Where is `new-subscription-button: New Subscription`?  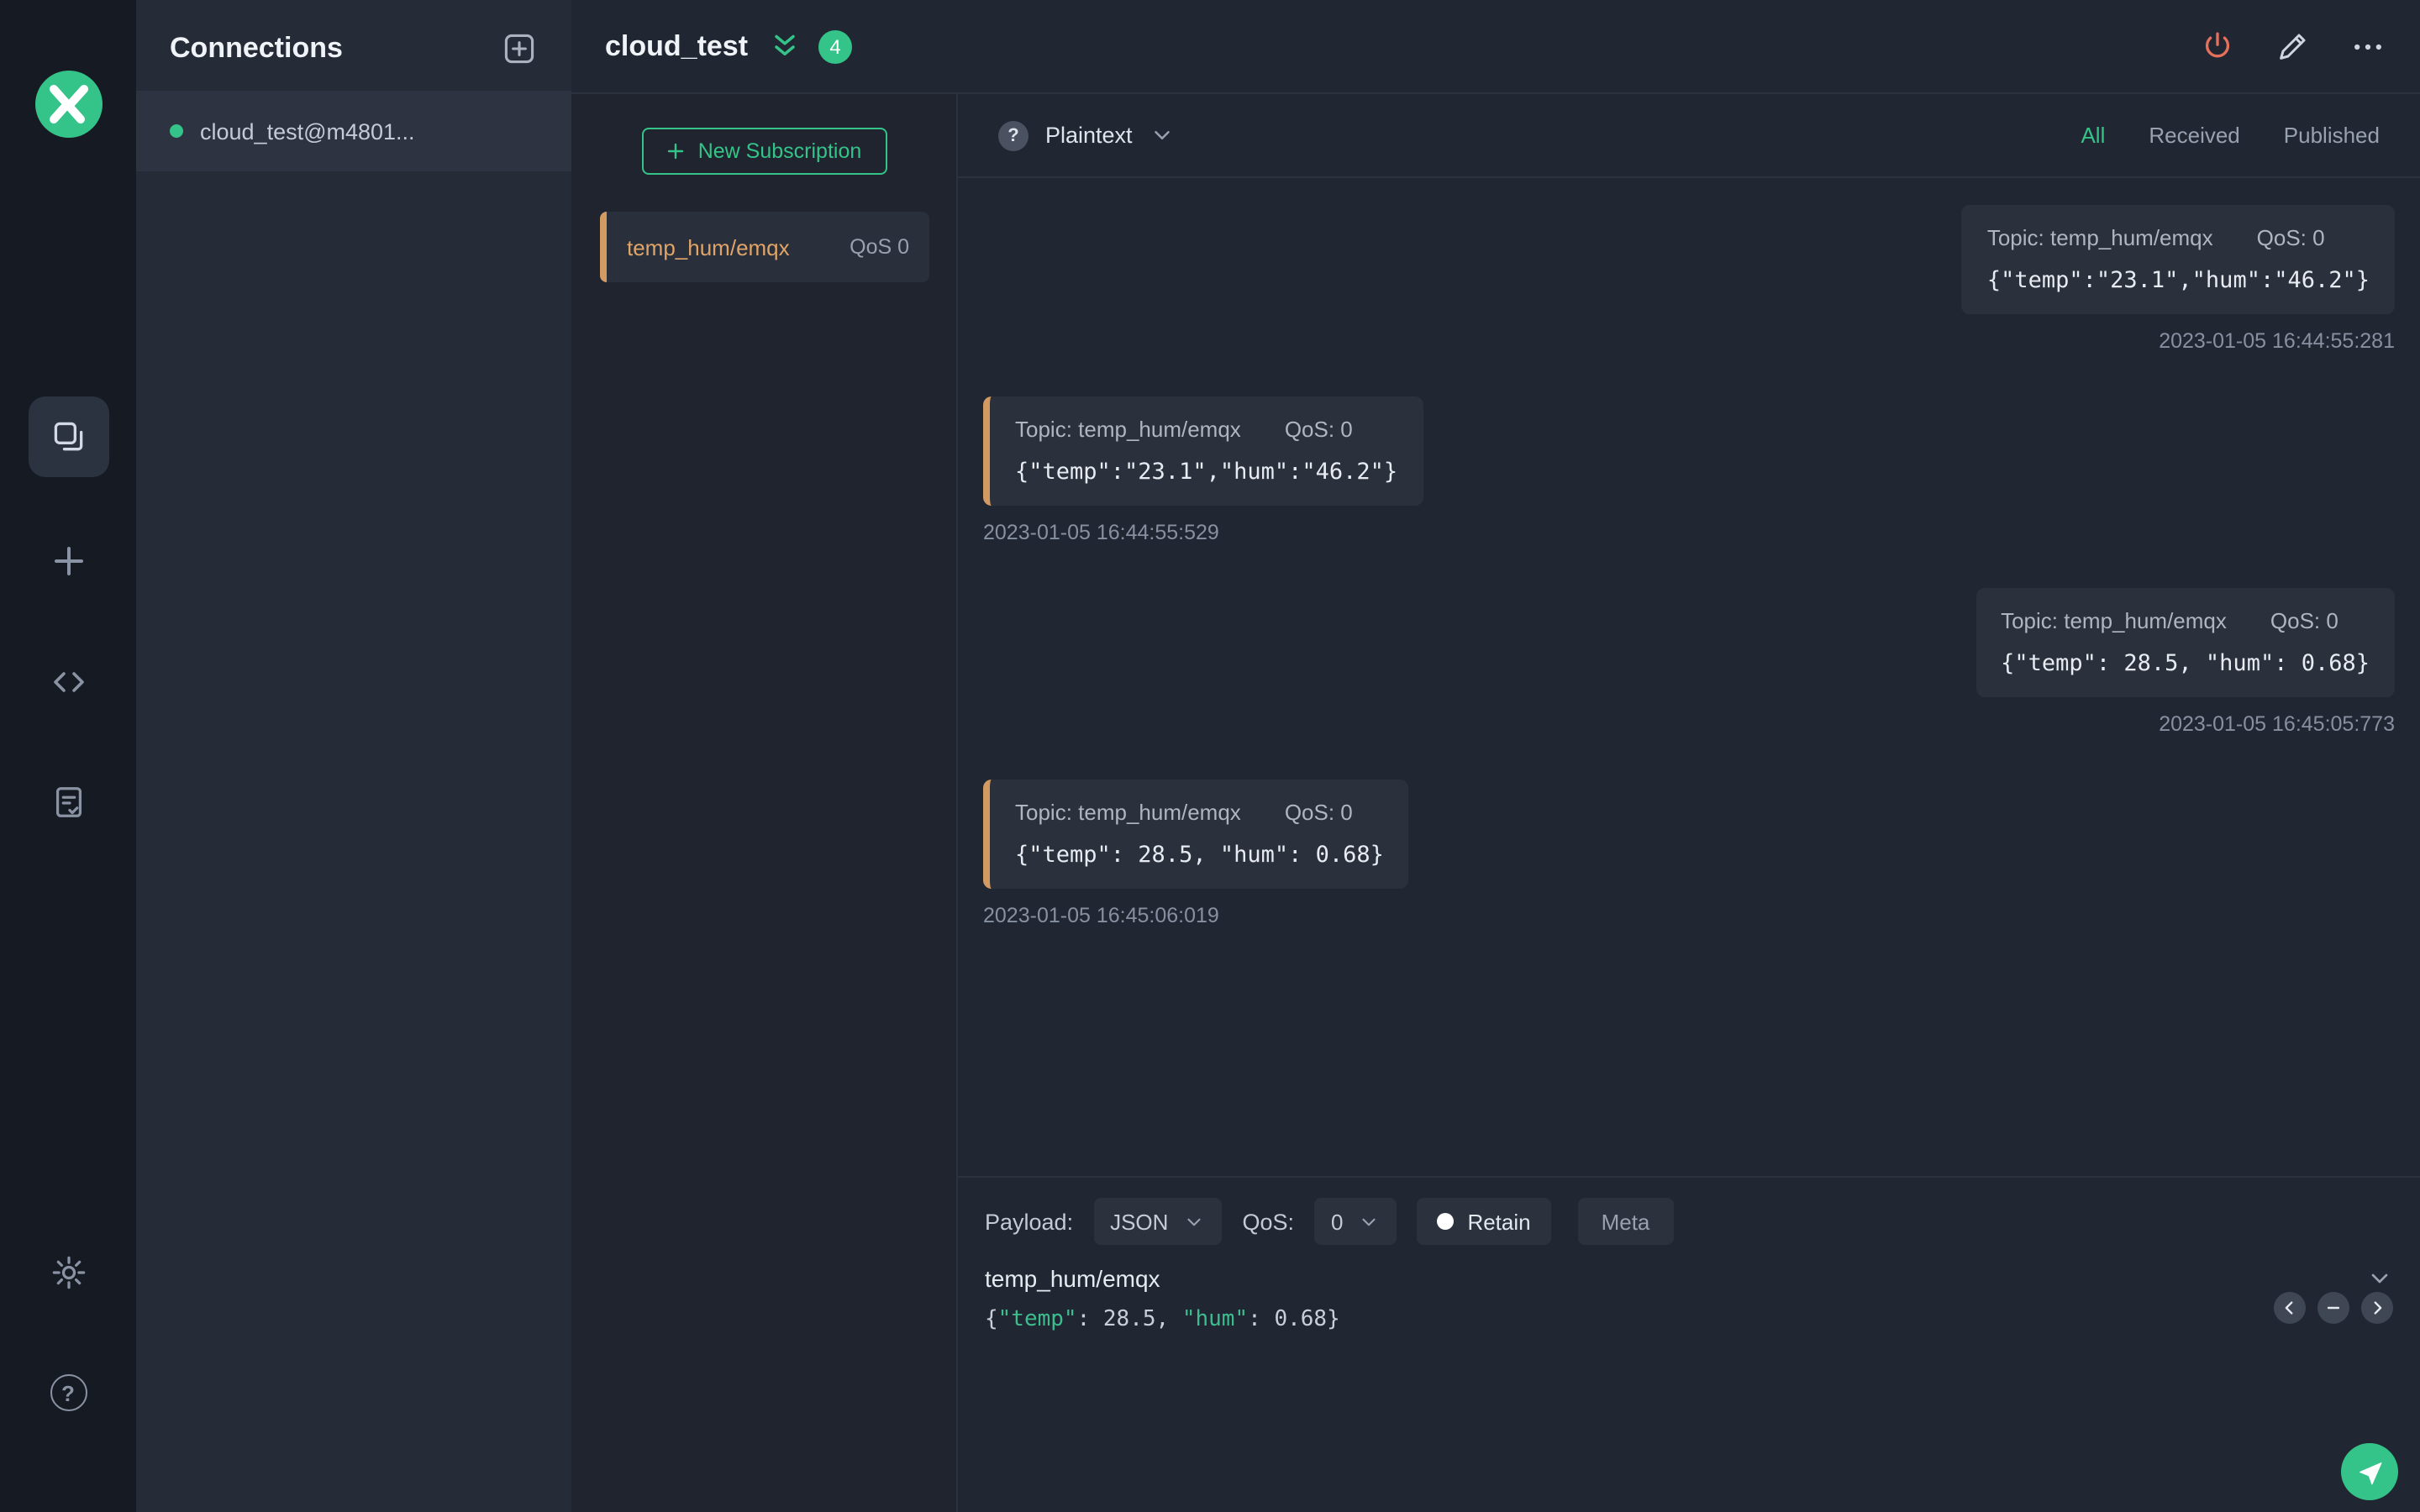
new-subscription-button: New Subscription is located at coordinates (764, 151).